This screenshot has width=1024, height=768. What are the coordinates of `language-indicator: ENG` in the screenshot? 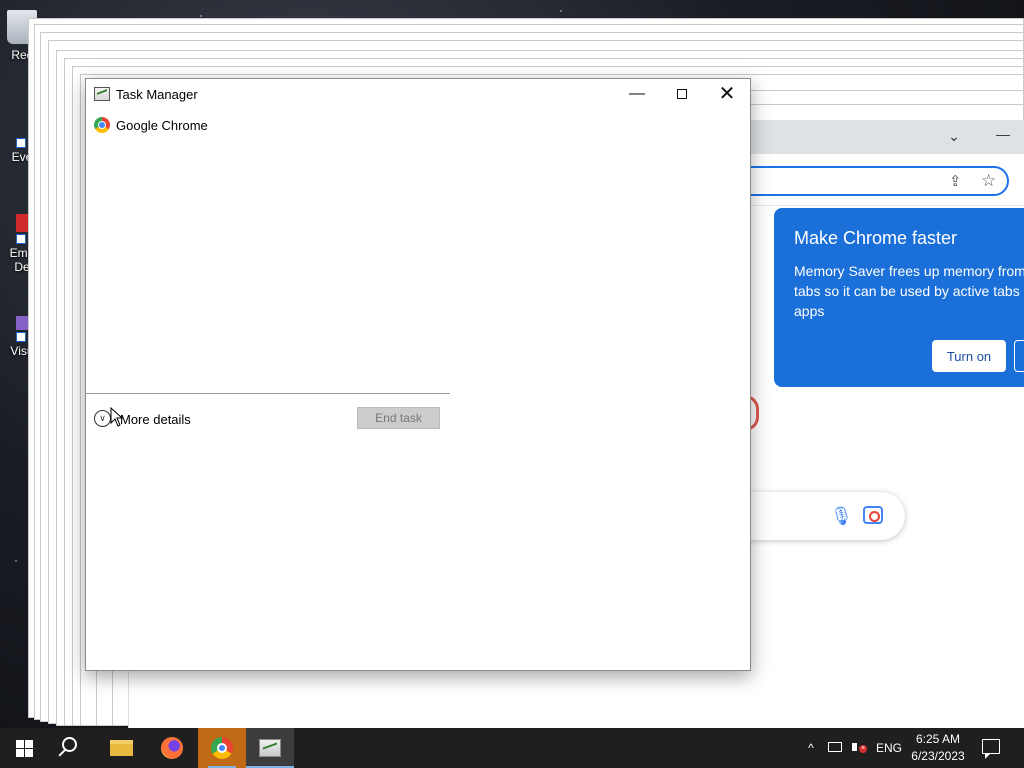 It's located at (889, 748).